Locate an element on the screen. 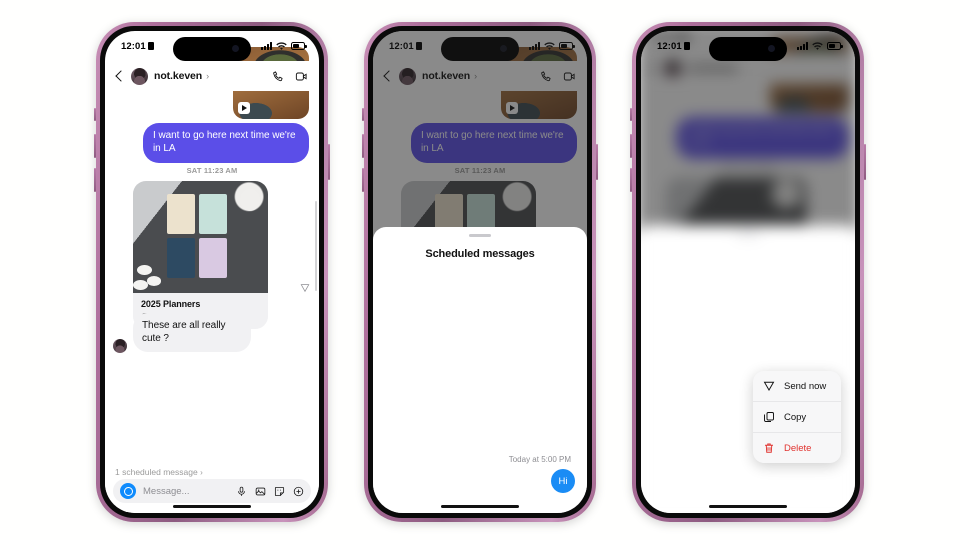 The width and height of the screenshot is (960, 540). context-menu-item-delete: Delete is located at coordinates (797, 447).